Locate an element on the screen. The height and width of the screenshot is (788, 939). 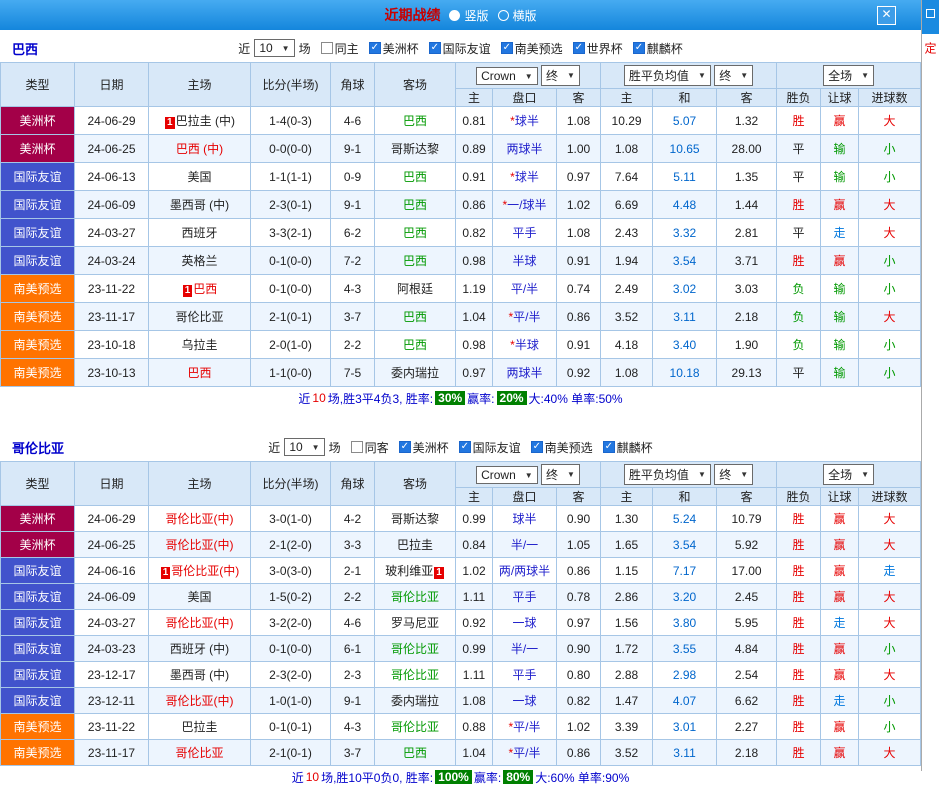
asian-home-odds: 0.91 is located at coordinates (474, 176).